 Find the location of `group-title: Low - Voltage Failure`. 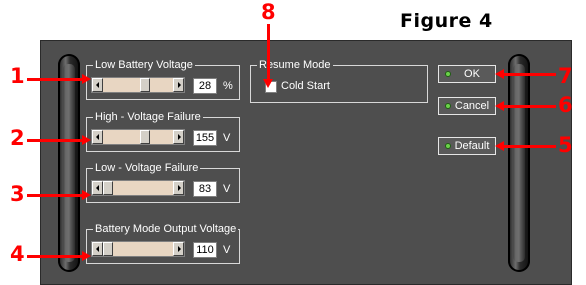

group-title: Low - Voltage Failure is located at coordinates (147, 168).